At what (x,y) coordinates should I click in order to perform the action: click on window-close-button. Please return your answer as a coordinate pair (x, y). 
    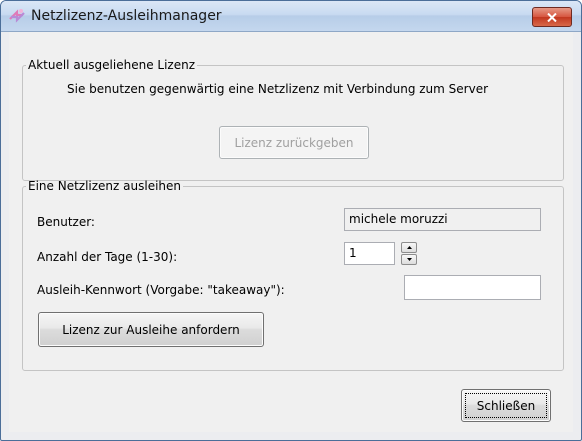
    Looking at the image, I should click on (552, 17).